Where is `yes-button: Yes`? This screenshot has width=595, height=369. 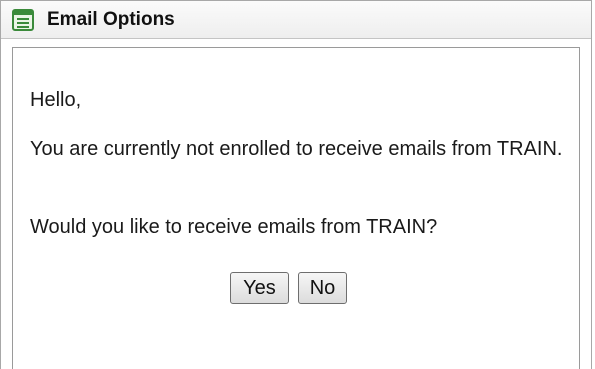
yes-button: Yes is located at coordinates (259, 288).